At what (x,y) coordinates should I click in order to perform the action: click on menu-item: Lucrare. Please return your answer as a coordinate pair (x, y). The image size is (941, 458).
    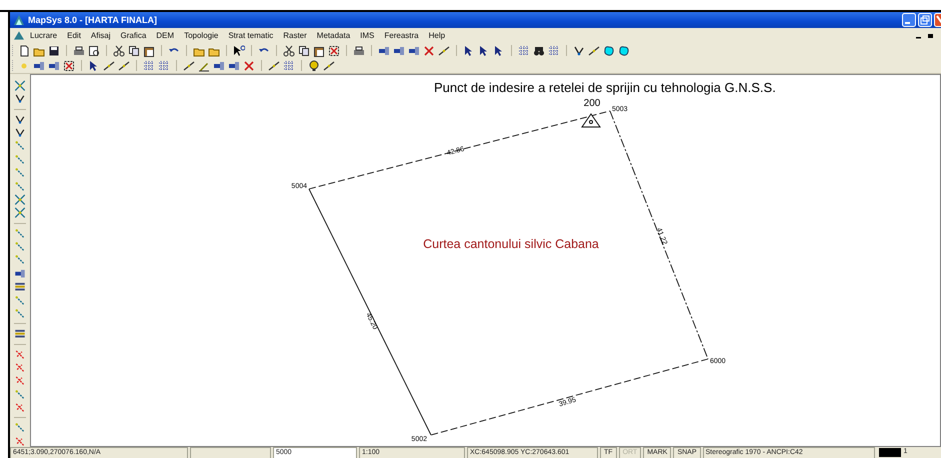
    Looking at the image, I should click on (44, 35).